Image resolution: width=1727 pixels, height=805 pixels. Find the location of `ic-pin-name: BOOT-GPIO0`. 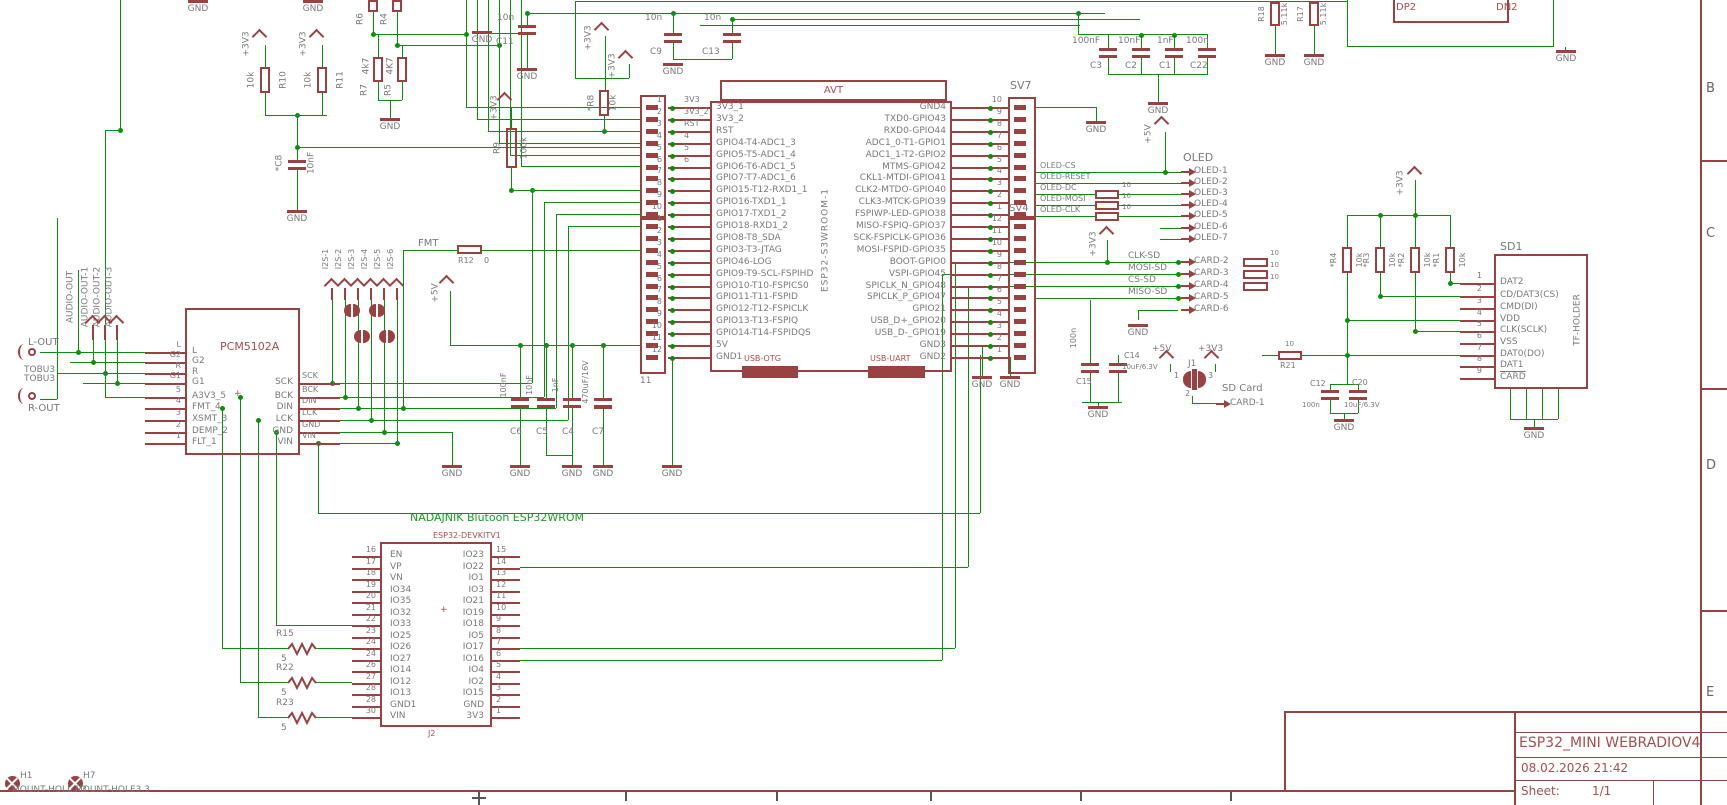

ic-pin-name: BOOT-GPIO0 is located at coordinates (846, 262).